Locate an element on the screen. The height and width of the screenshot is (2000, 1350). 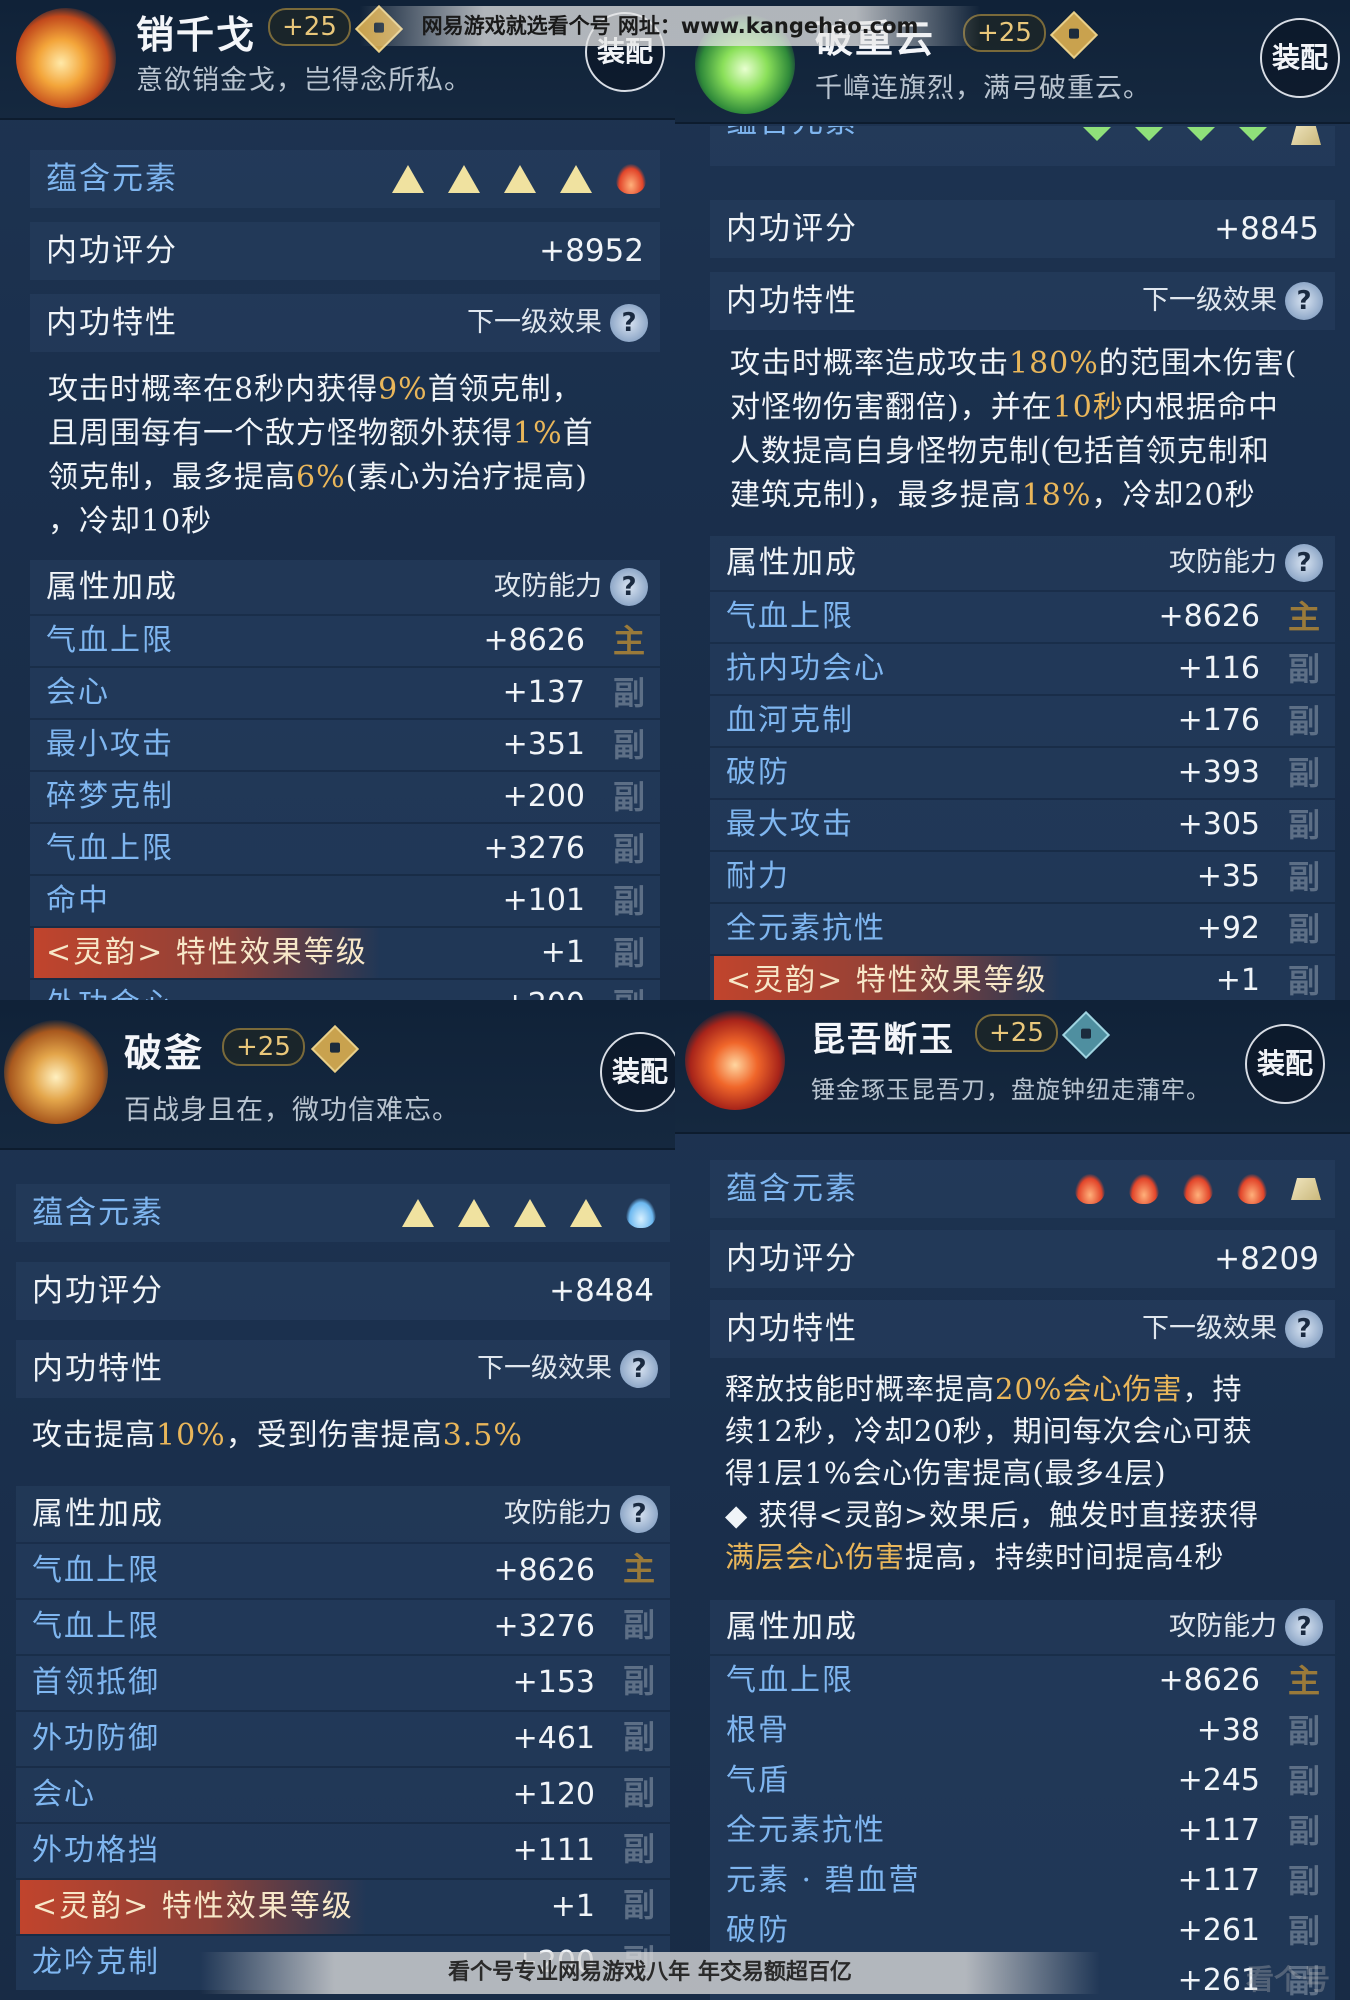
attr-value: +200 is located at coordinates (544, 990).